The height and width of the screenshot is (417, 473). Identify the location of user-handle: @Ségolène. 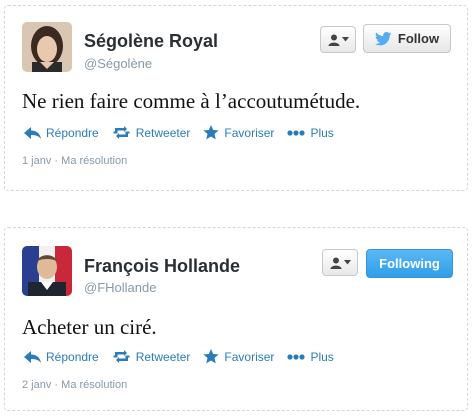
(118, 63).